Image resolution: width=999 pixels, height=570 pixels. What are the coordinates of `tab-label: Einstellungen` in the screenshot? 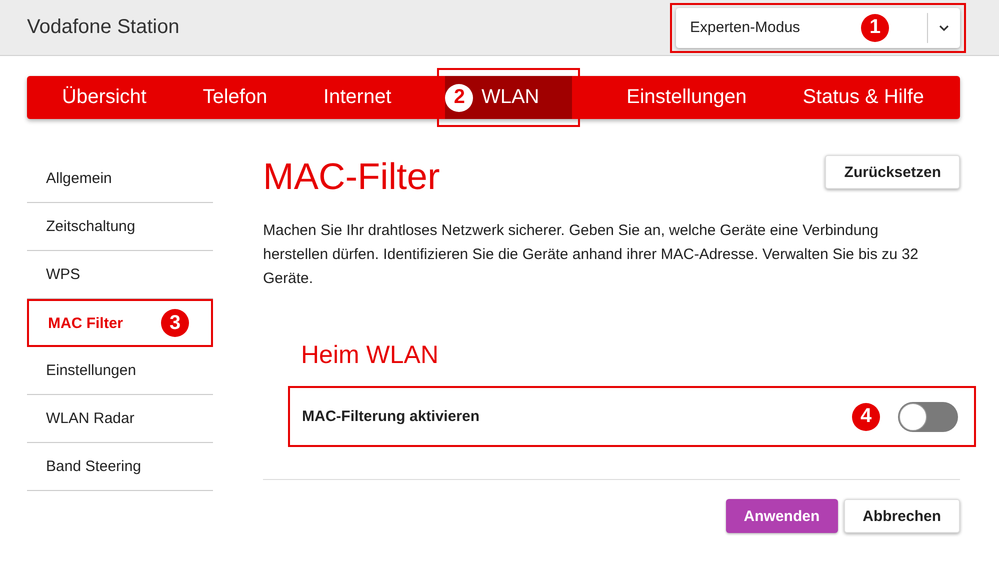 It's located at (686, 97).